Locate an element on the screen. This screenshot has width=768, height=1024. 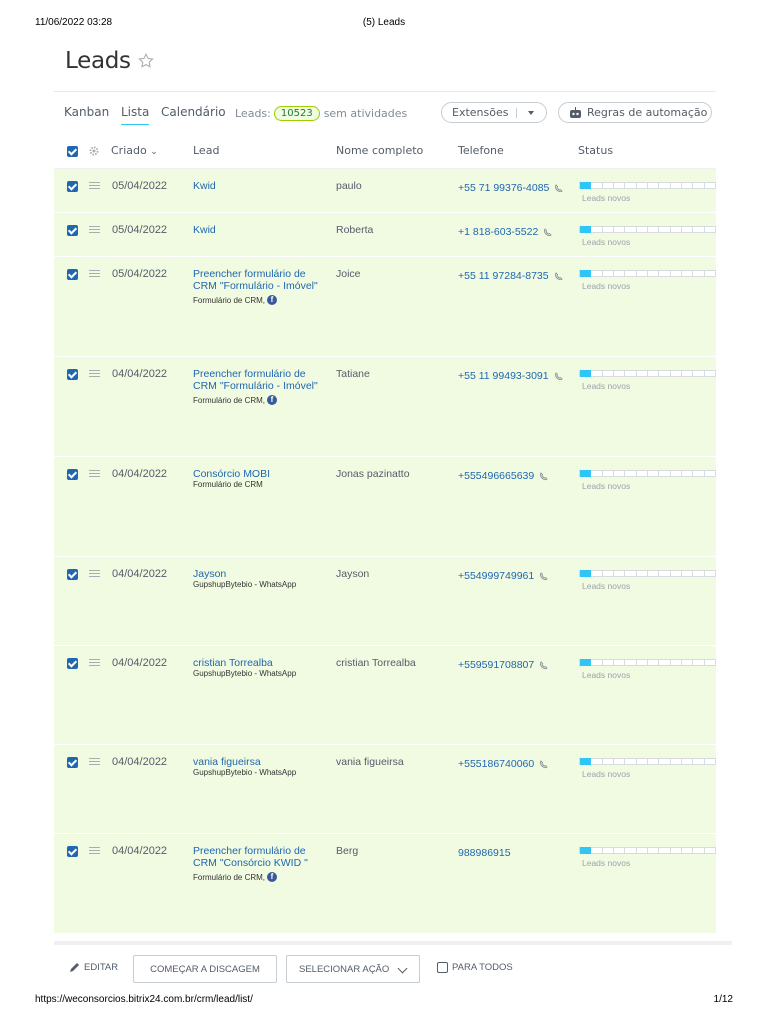
edit-button: EDITAR is located at coordinates (93, 967).